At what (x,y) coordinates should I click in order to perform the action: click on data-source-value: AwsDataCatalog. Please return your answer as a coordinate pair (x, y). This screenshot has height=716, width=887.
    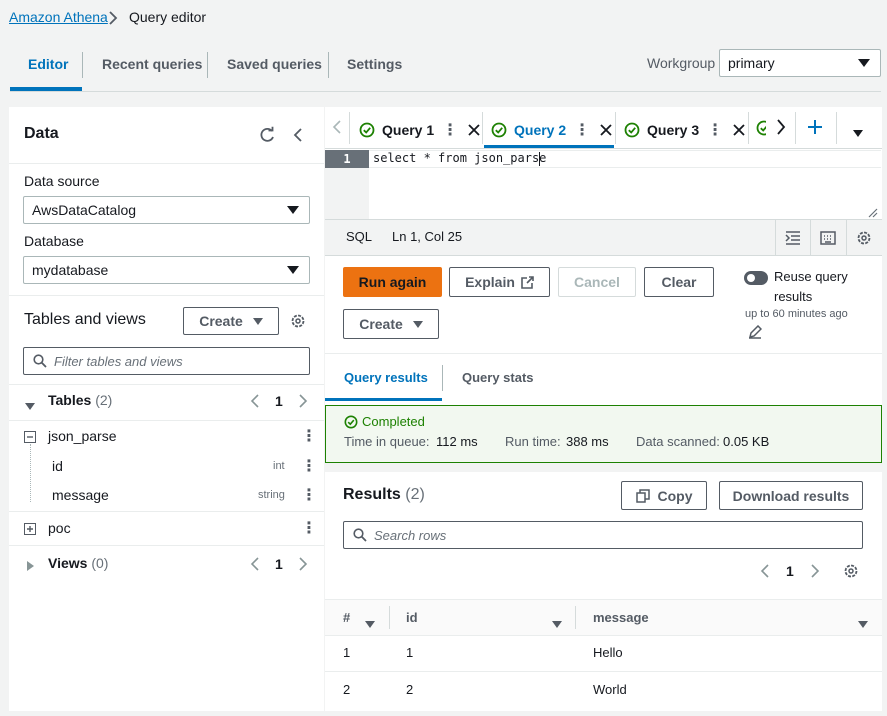
    Looking at the image, I should click on (84, 210).